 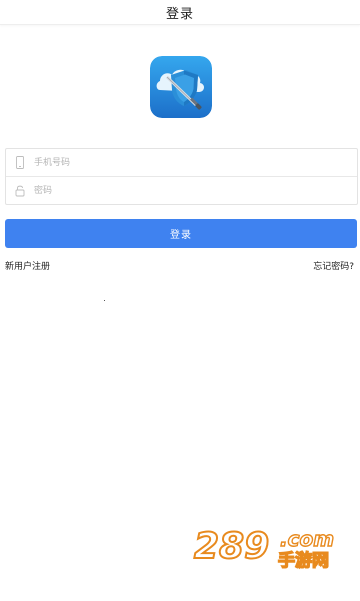 What do you see at coordinates (20, 162) in the screenshot?
I see `phone-icon` at bounding box center [20, 162].